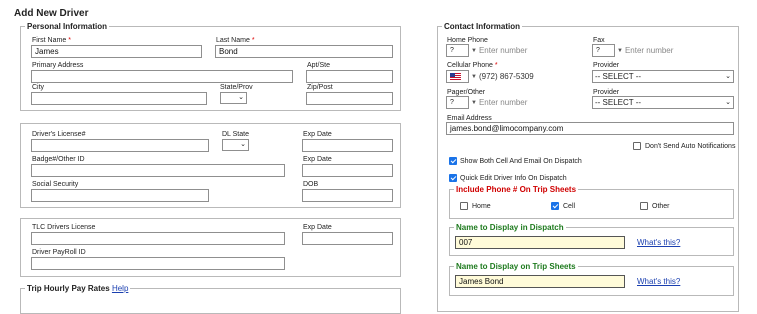 This screenshot has height=314, width=757. What do you see at coordinates (67, 26) in the screenshot?
I see `personal-info-legend: Personal Information` at bounding box center [67, 26].